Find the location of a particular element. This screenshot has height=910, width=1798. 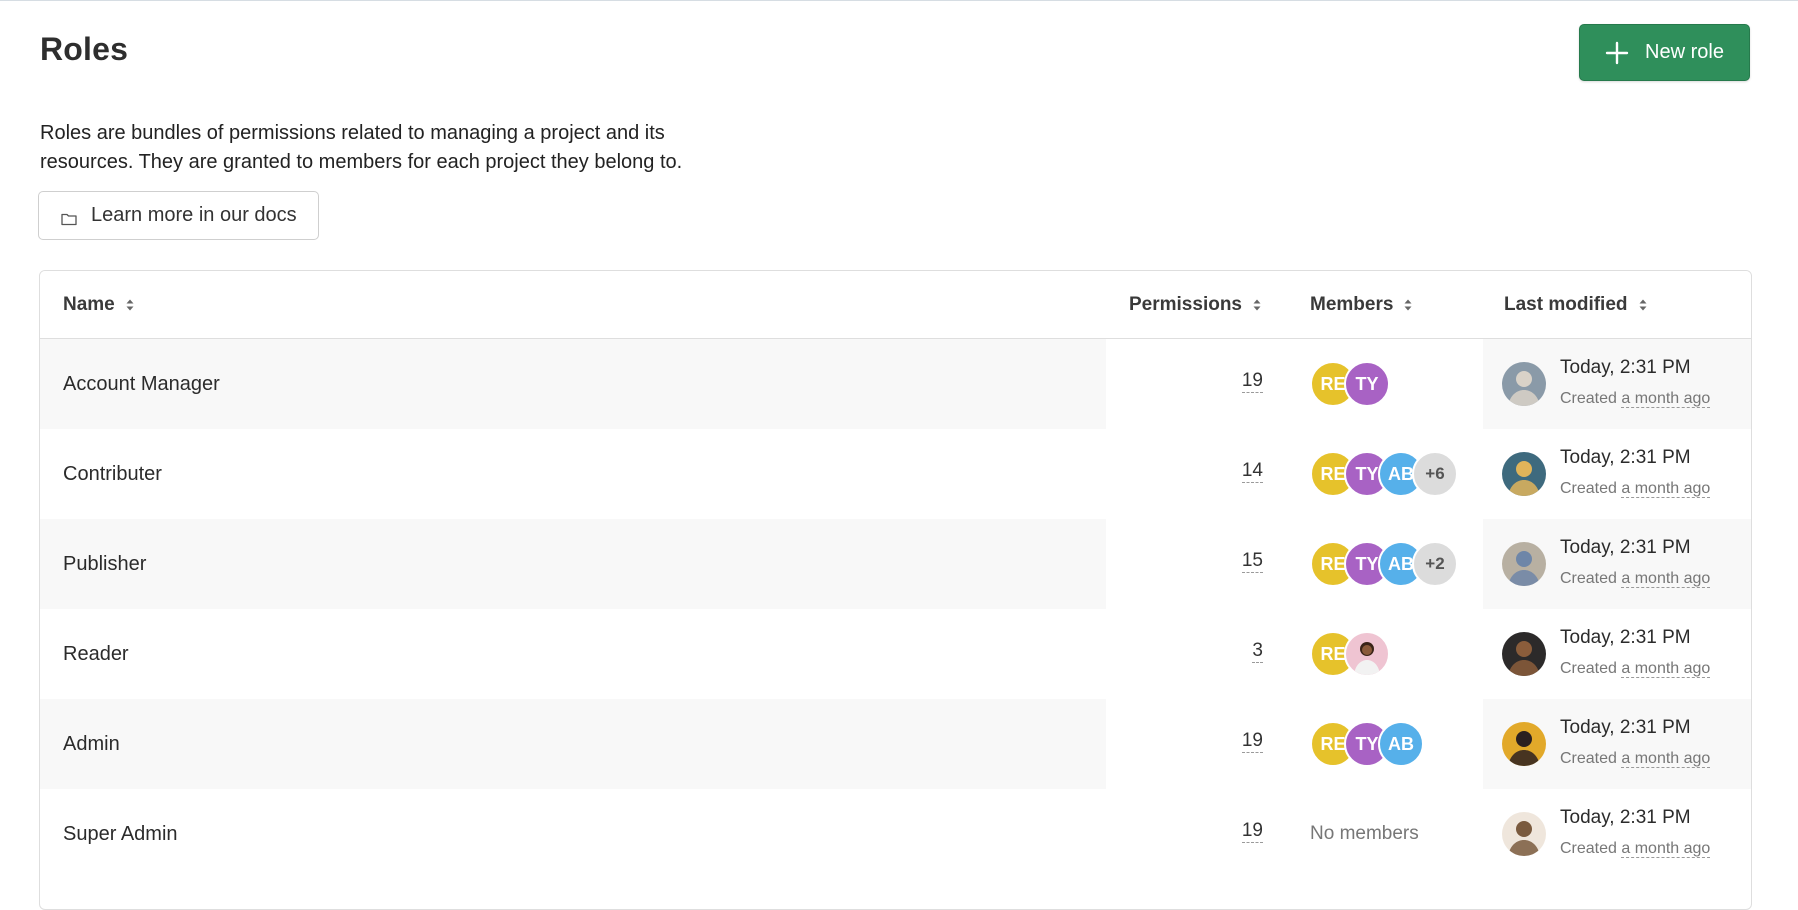

plus-icon is located at coordinates (1617, 53).